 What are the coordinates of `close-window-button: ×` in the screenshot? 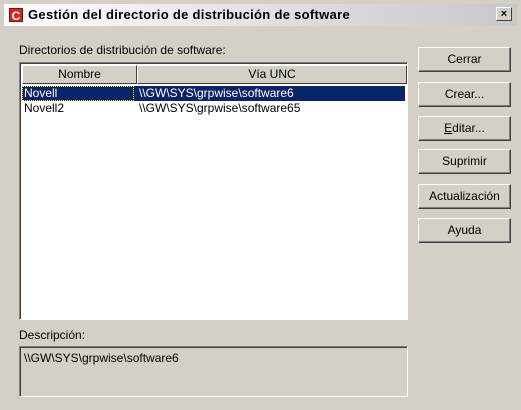 It's located at (504, 14).